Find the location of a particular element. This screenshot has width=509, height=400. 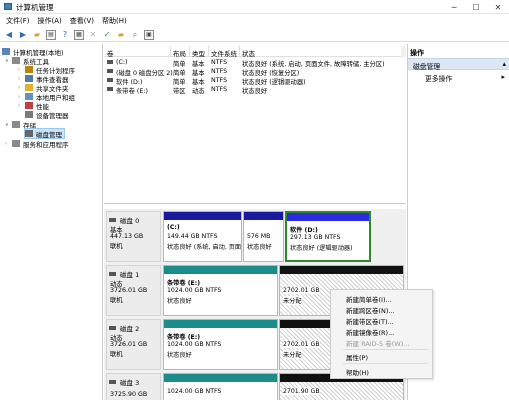

close-button: ✕ is located at coordinates (498, 7).